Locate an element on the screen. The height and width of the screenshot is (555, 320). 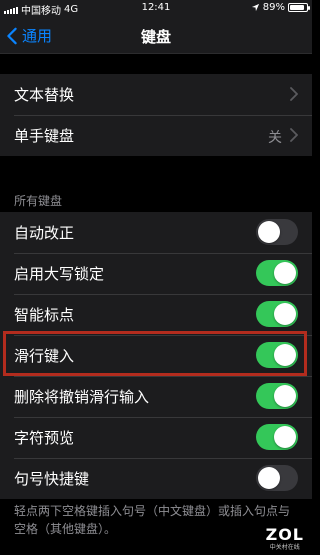
watermark-logo: ZOL 中关村在线 is located at coordinates (285, 538).